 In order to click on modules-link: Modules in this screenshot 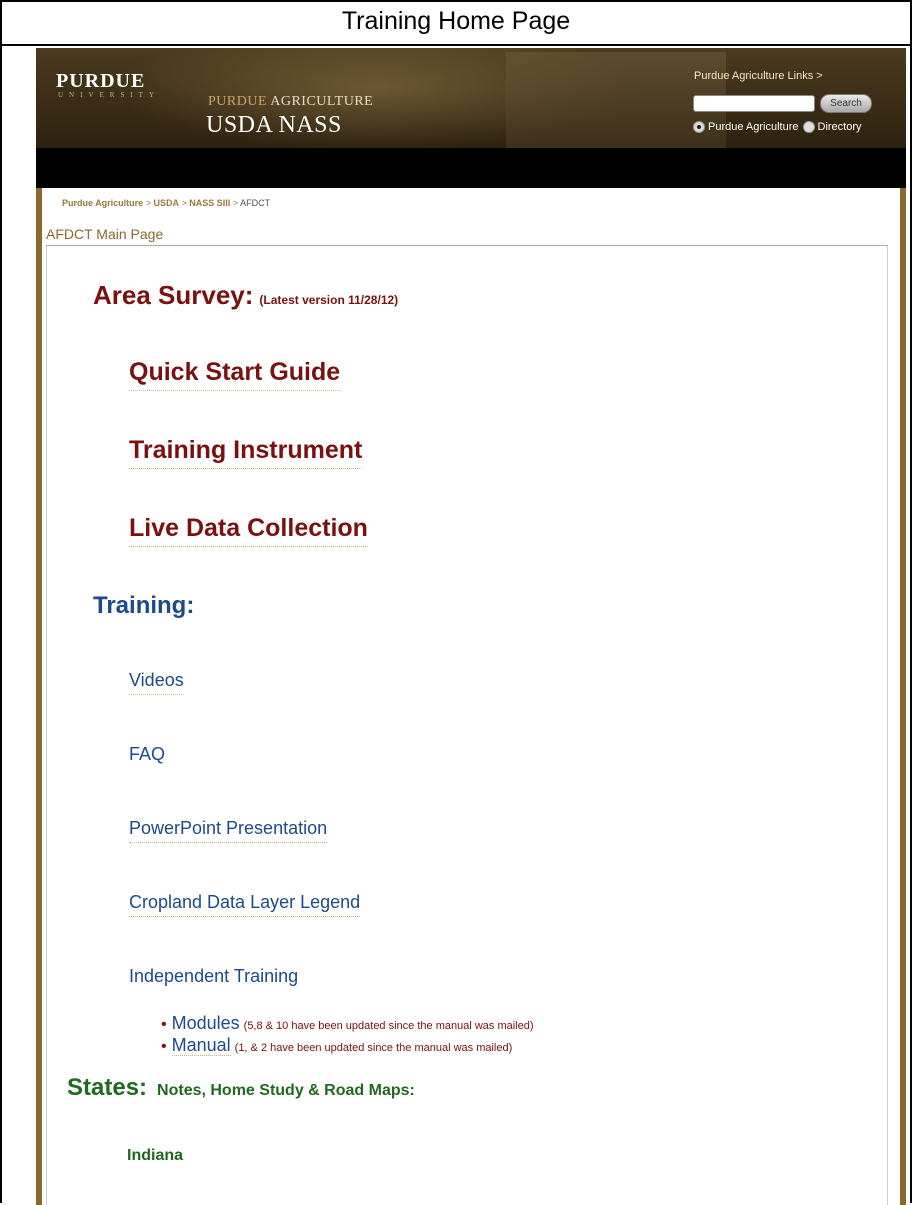, I will do `click(206, 1023)`.